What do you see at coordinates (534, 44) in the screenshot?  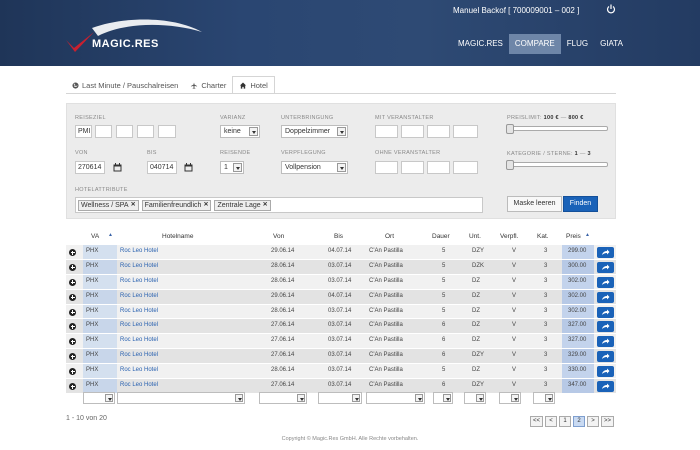 I see `nav-compare: COMPARE` at bounding box center [534, 44].